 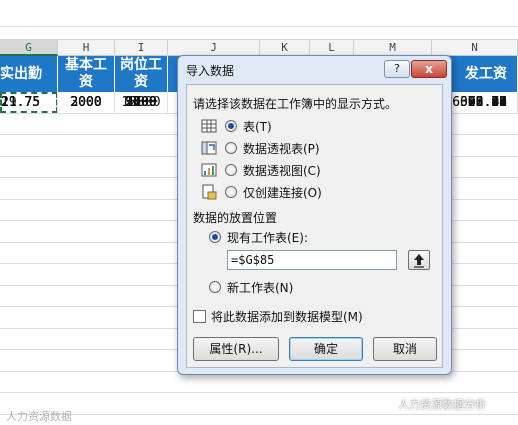 I want to click on header-position-salary: 岗位工 资, so click(x=141, y=74).